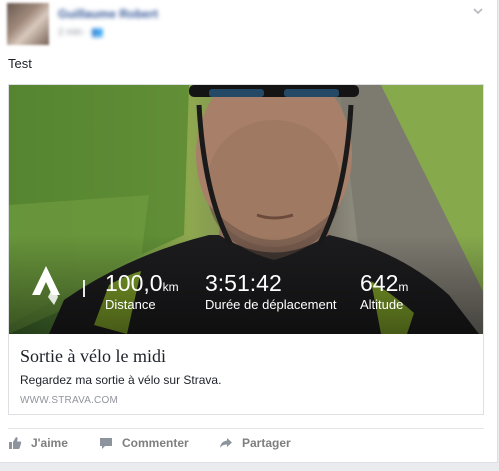 The height and width of the screenshot is (471, 499). I want to click on share-label: Partager, so click(266, 443).